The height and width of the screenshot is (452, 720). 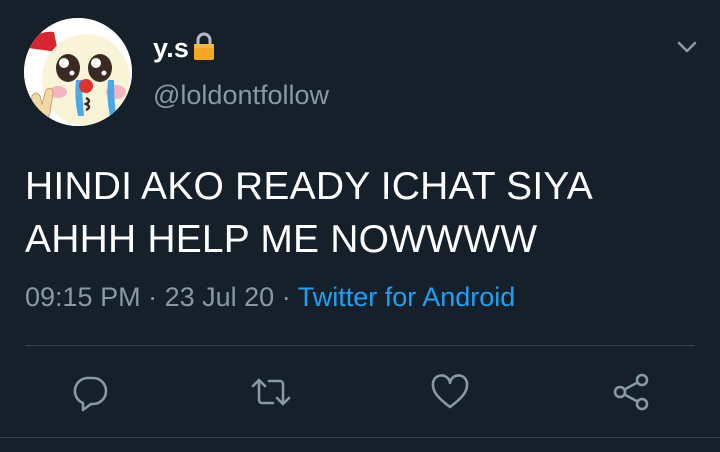 I want to click on reply-icon, so click(x=90, y=394).